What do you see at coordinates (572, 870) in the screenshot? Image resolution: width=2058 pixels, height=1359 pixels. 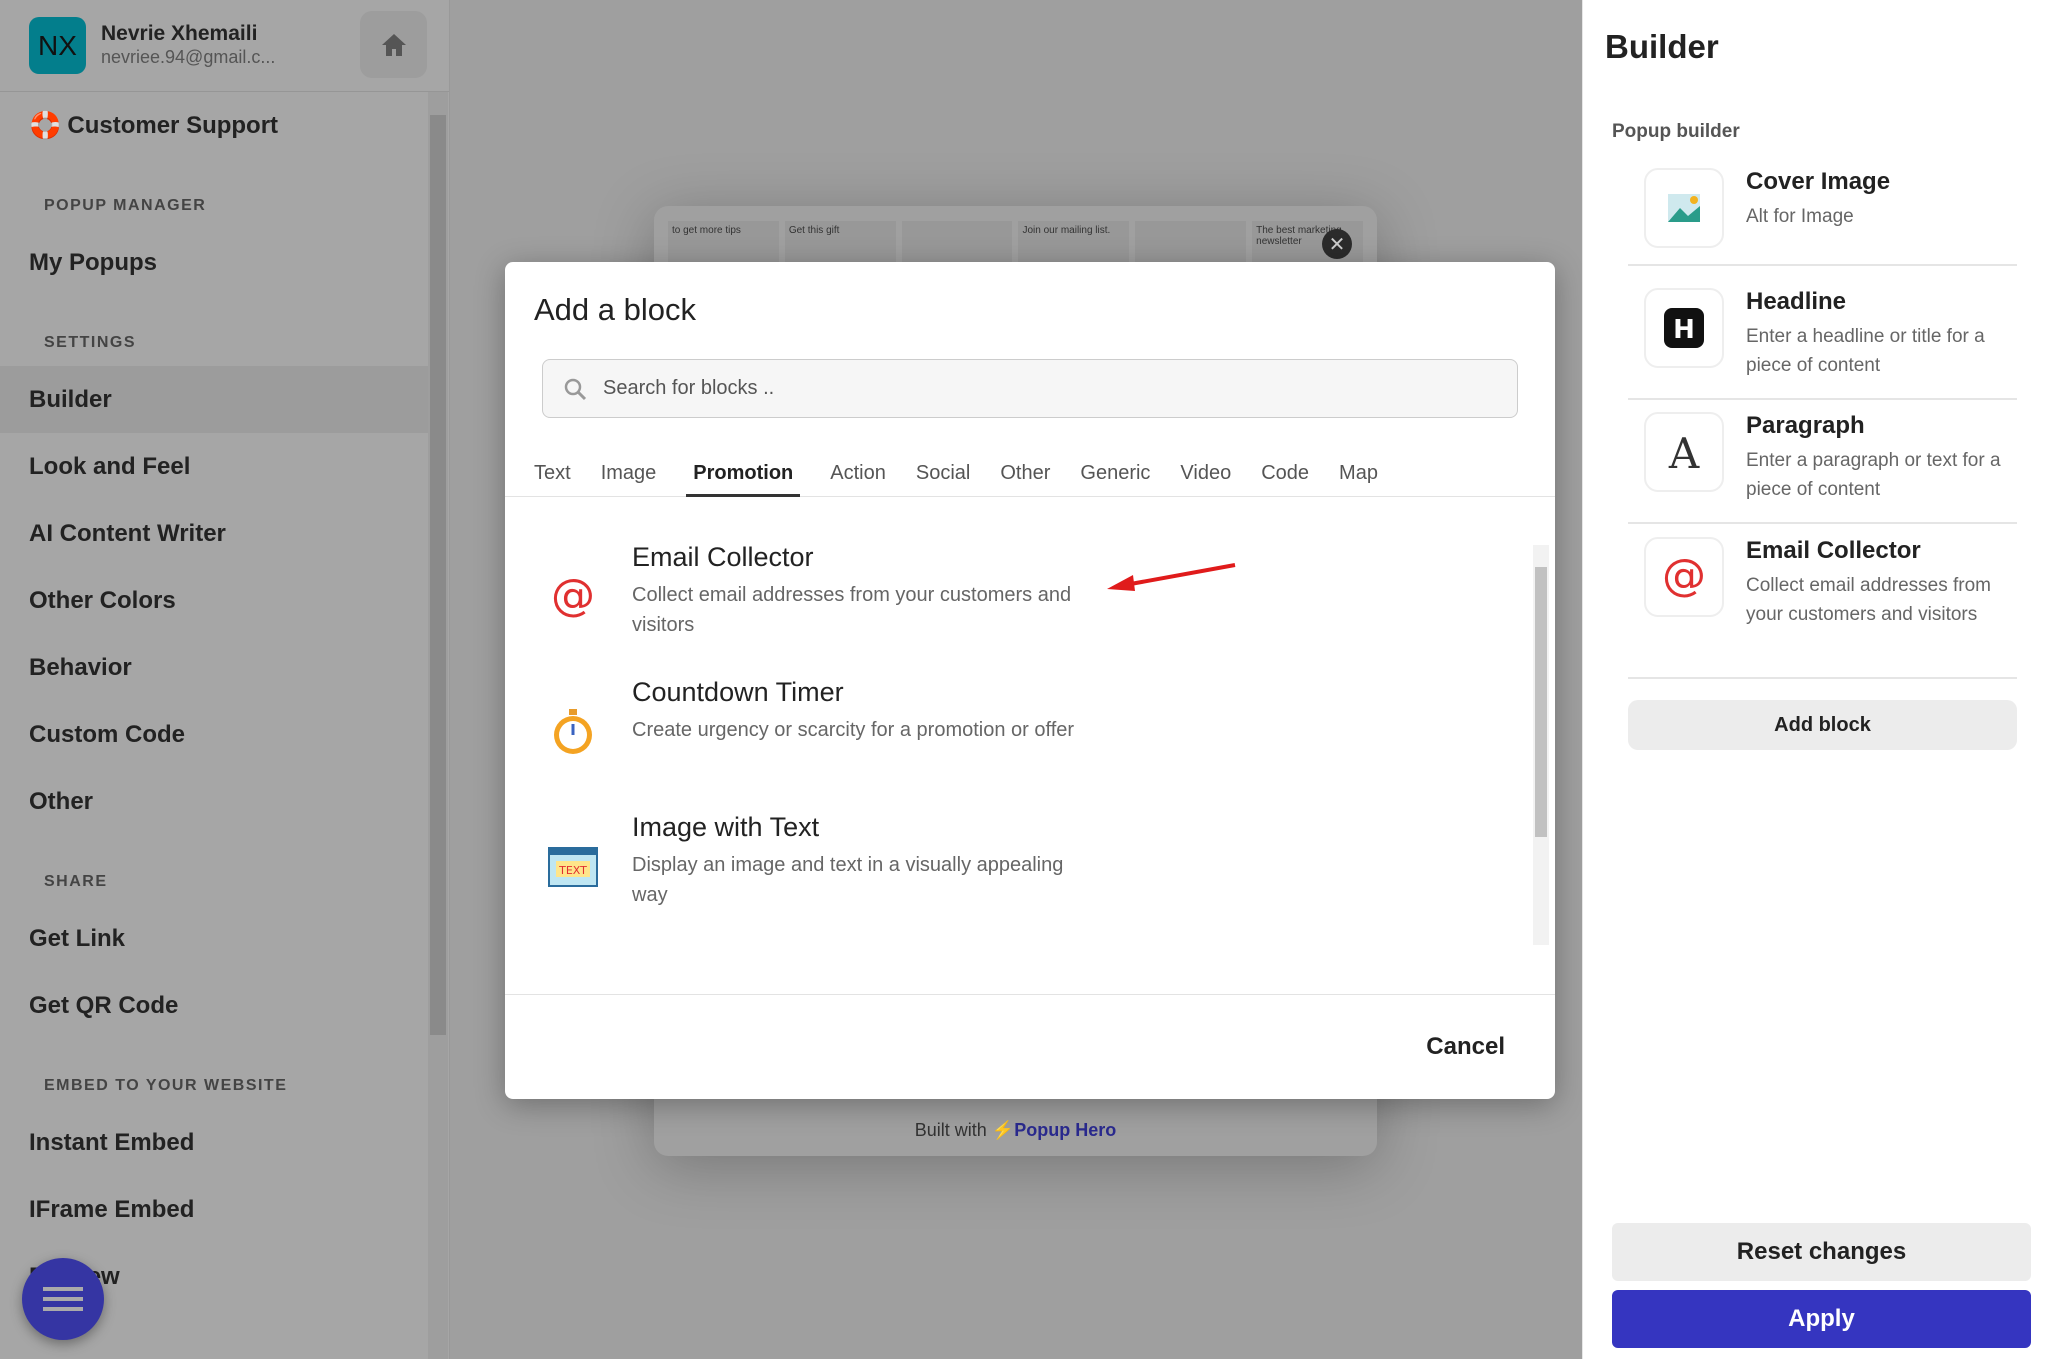 I see `svg-text: TEXT` at bounding box center [572, 870].